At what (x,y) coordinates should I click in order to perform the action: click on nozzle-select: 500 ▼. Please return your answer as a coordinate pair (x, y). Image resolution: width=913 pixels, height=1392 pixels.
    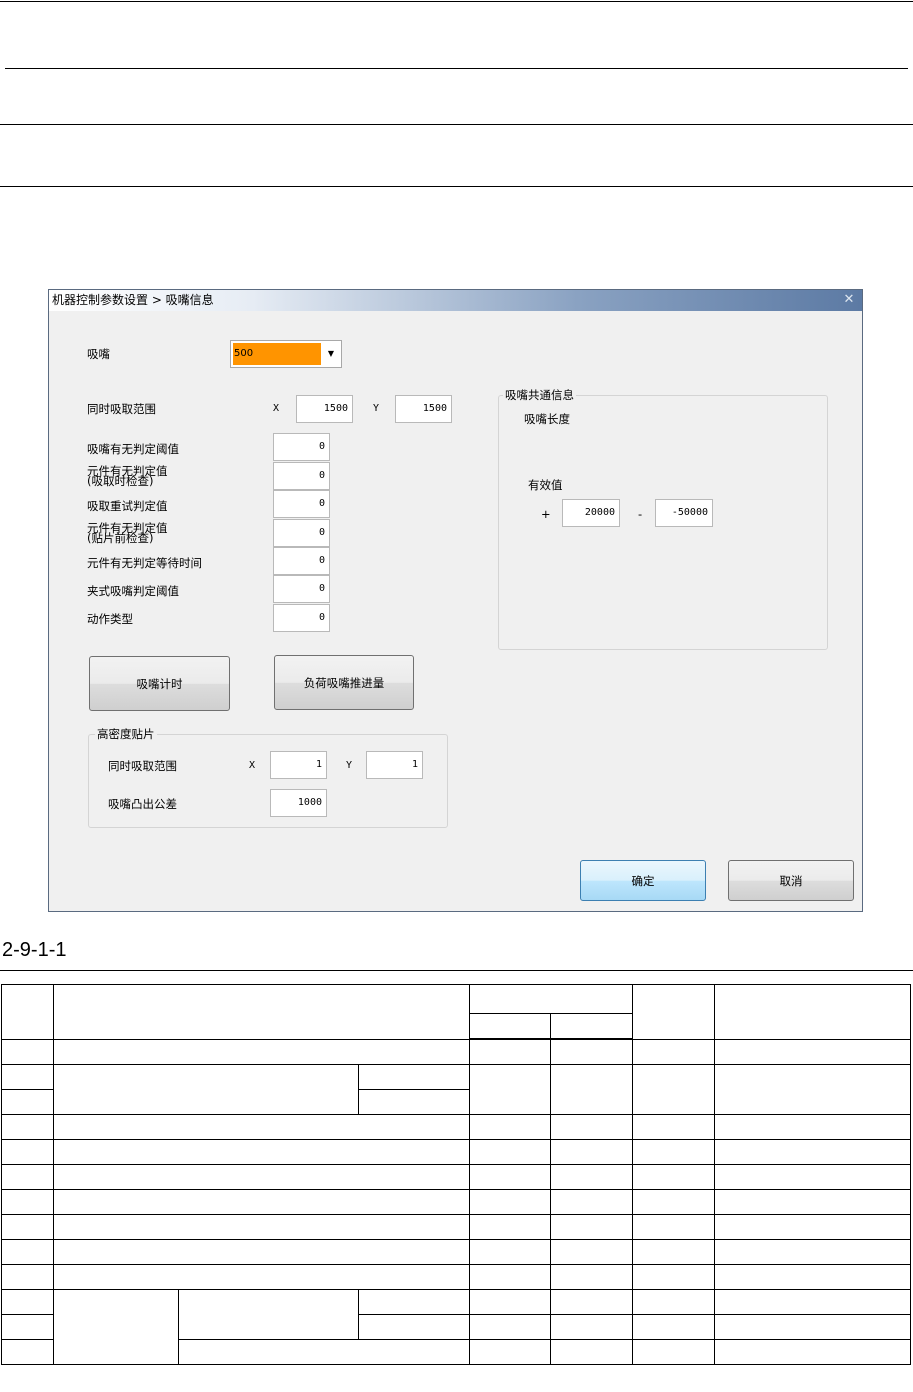
    Looking at the image, I should click on (286, 354).